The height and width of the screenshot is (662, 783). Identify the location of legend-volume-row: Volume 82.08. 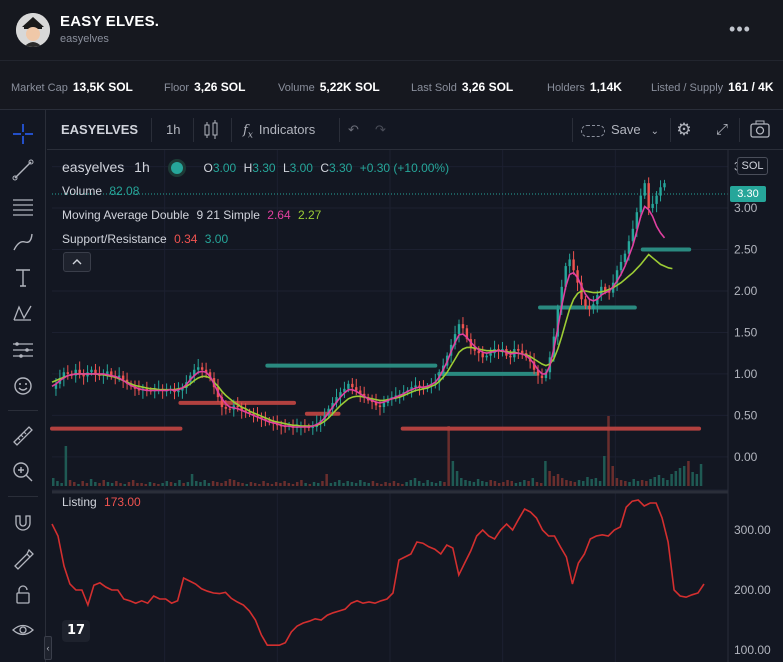
(100, 191).